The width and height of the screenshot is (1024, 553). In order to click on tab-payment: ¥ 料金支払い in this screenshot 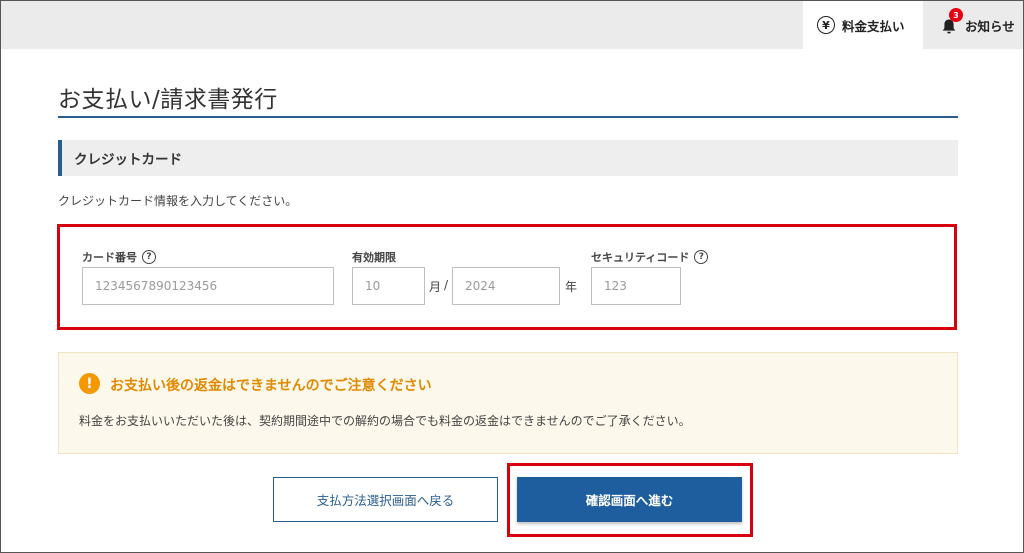, I will do `click(863, 25)`.